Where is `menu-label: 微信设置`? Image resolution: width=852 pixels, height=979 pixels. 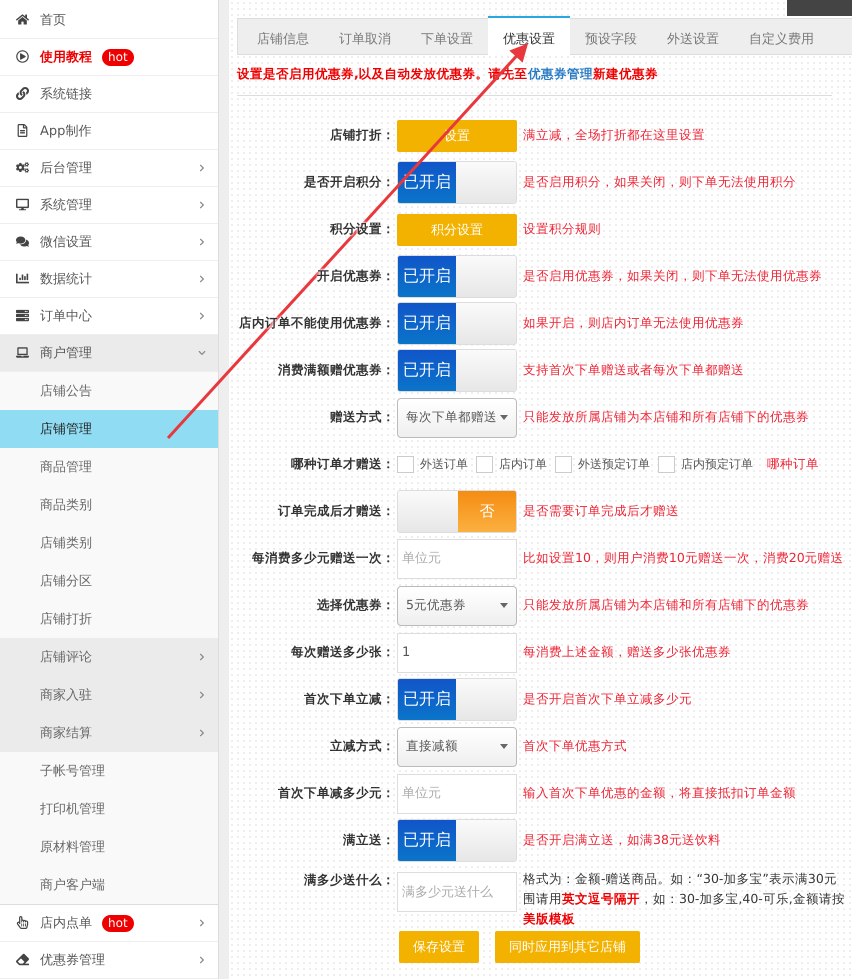
menu-label: 微信设置 is located at coordinates (66, 242).